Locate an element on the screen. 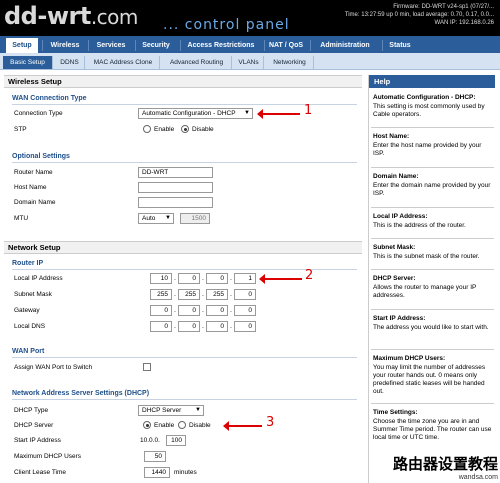 The image size is (500, 483). gateway-octet-4: 0 is located at coordinates (245, 310).